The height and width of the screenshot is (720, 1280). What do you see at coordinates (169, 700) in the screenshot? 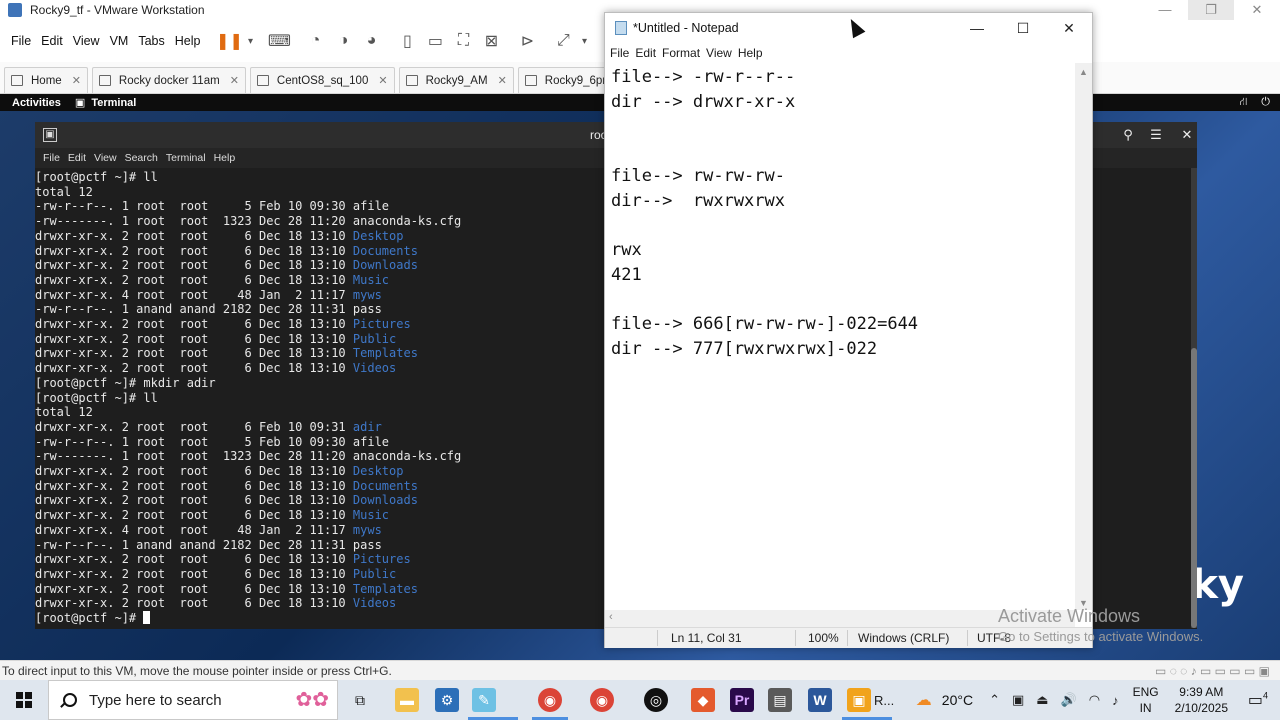
I see `search-input` at bounding box center [169, 700].